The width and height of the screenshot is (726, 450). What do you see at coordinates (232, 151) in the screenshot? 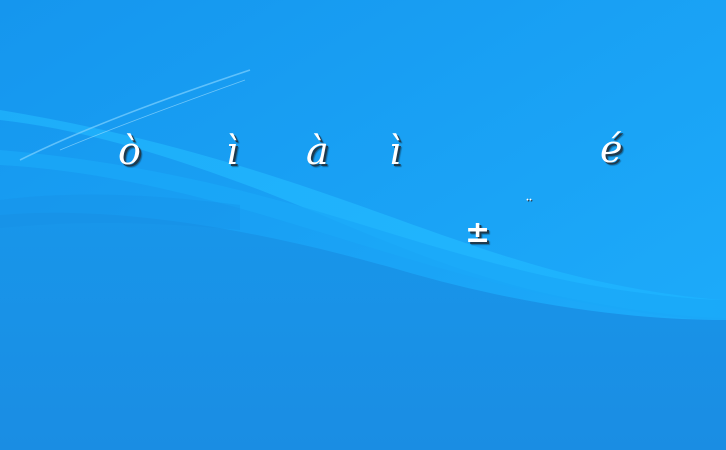
I see `desktop-glyph-2: ì` at bounding box center [232, 151].